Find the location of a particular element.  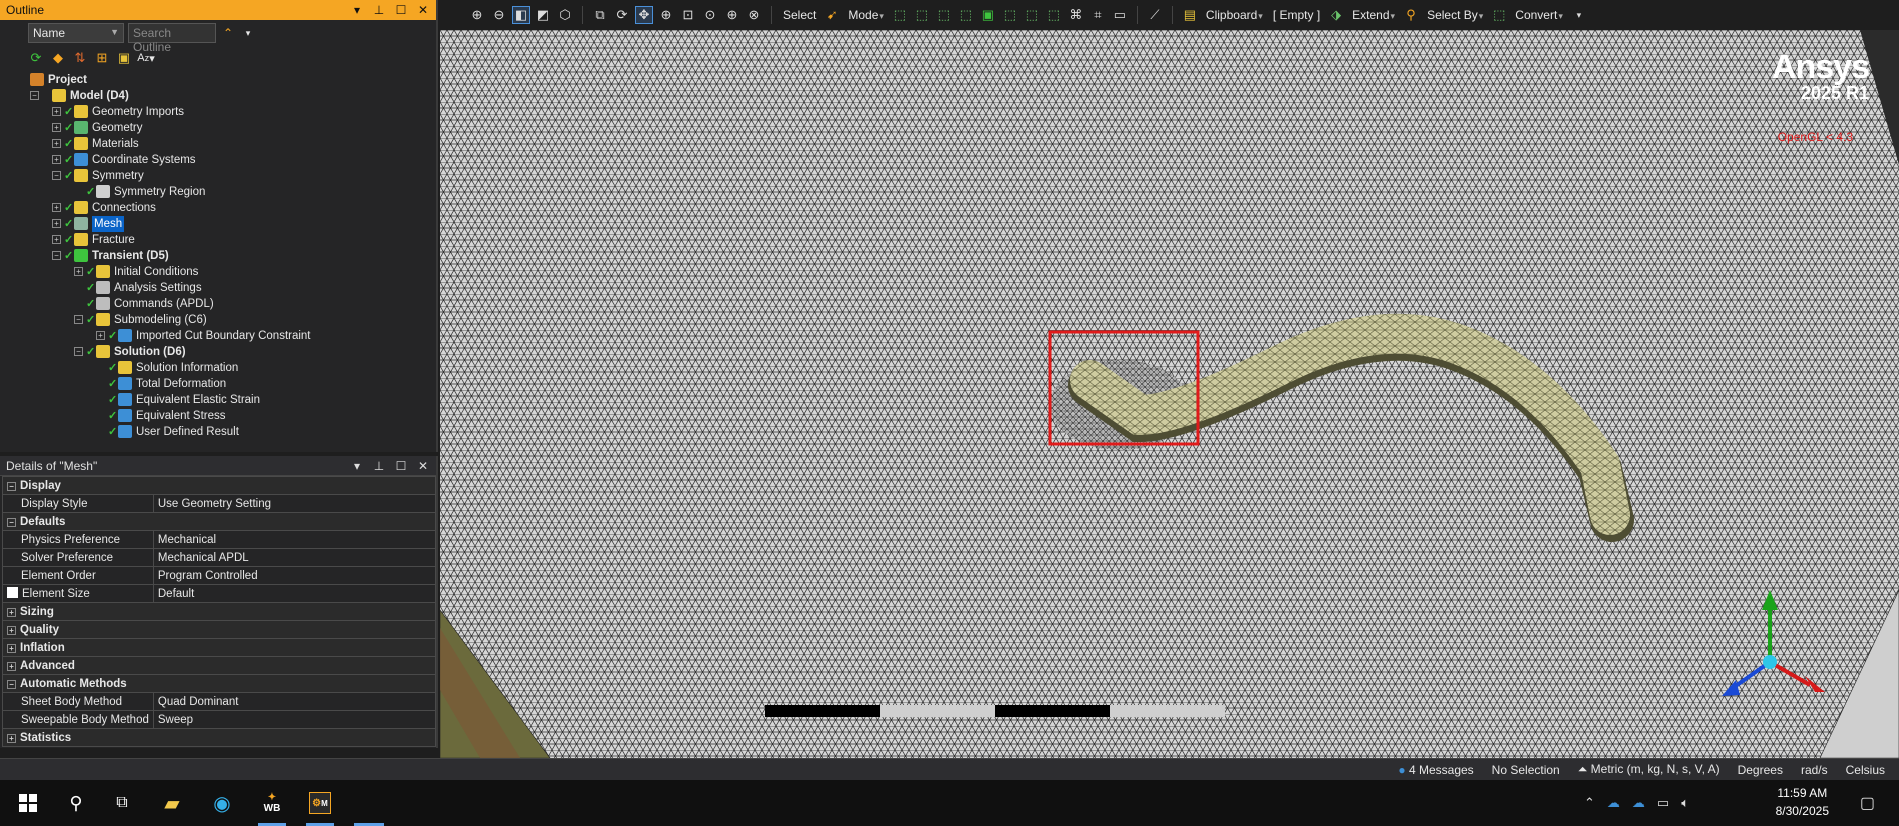

grid-icon: ⊞ is located at coordinates (102, 58).